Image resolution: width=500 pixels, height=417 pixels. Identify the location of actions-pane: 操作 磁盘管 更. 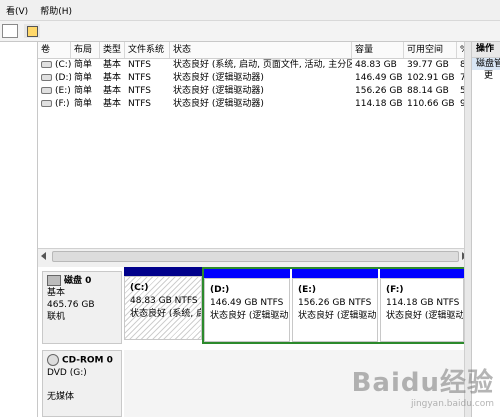
(485, 229).